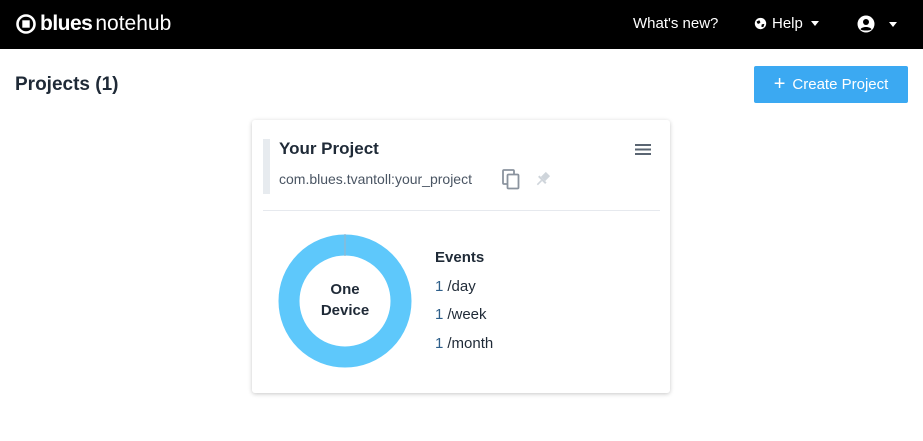 The width and height of the screenshot is (923, 441). What do you see at coordinates (543, 179) in the screenshot?
I see `pin-icon` at bounding box center [543, 179].